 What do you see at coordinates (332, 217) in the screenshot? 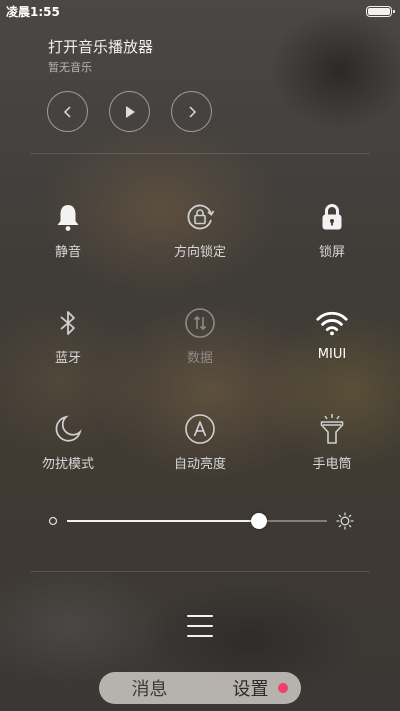
I see `lock-icon` at bounding box center [332, 217].